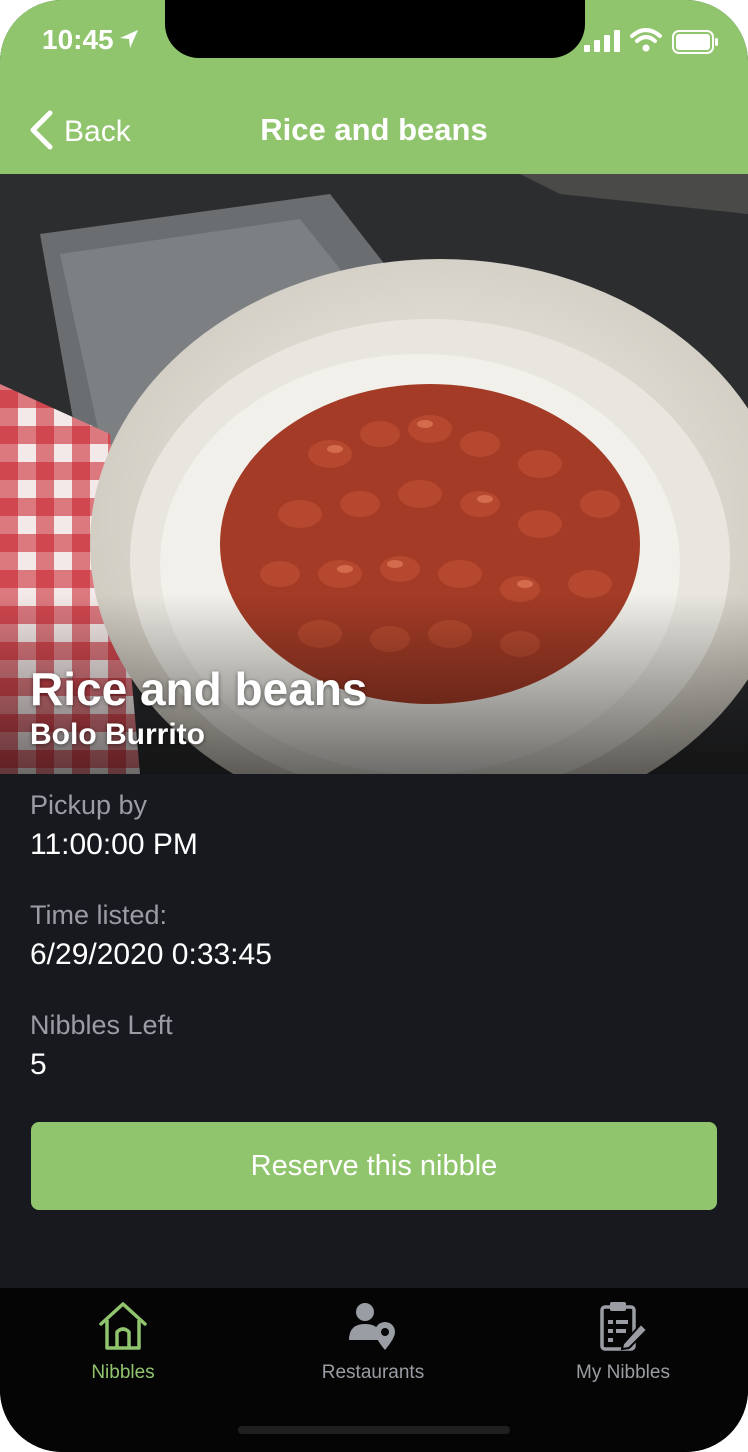 The height and width of the screenshot is (1452, 748). Describe the element at coordinates (623, 1326) in the screenshot. I see `clipboard-edit-icon` at that location.